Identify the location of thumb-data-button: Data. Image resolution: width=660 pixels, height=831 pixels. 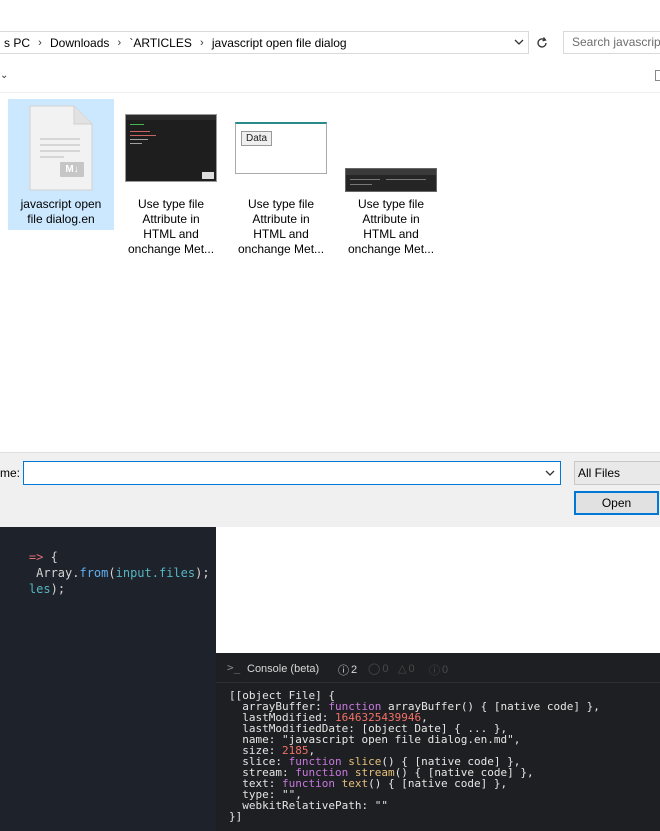
(257, 138).